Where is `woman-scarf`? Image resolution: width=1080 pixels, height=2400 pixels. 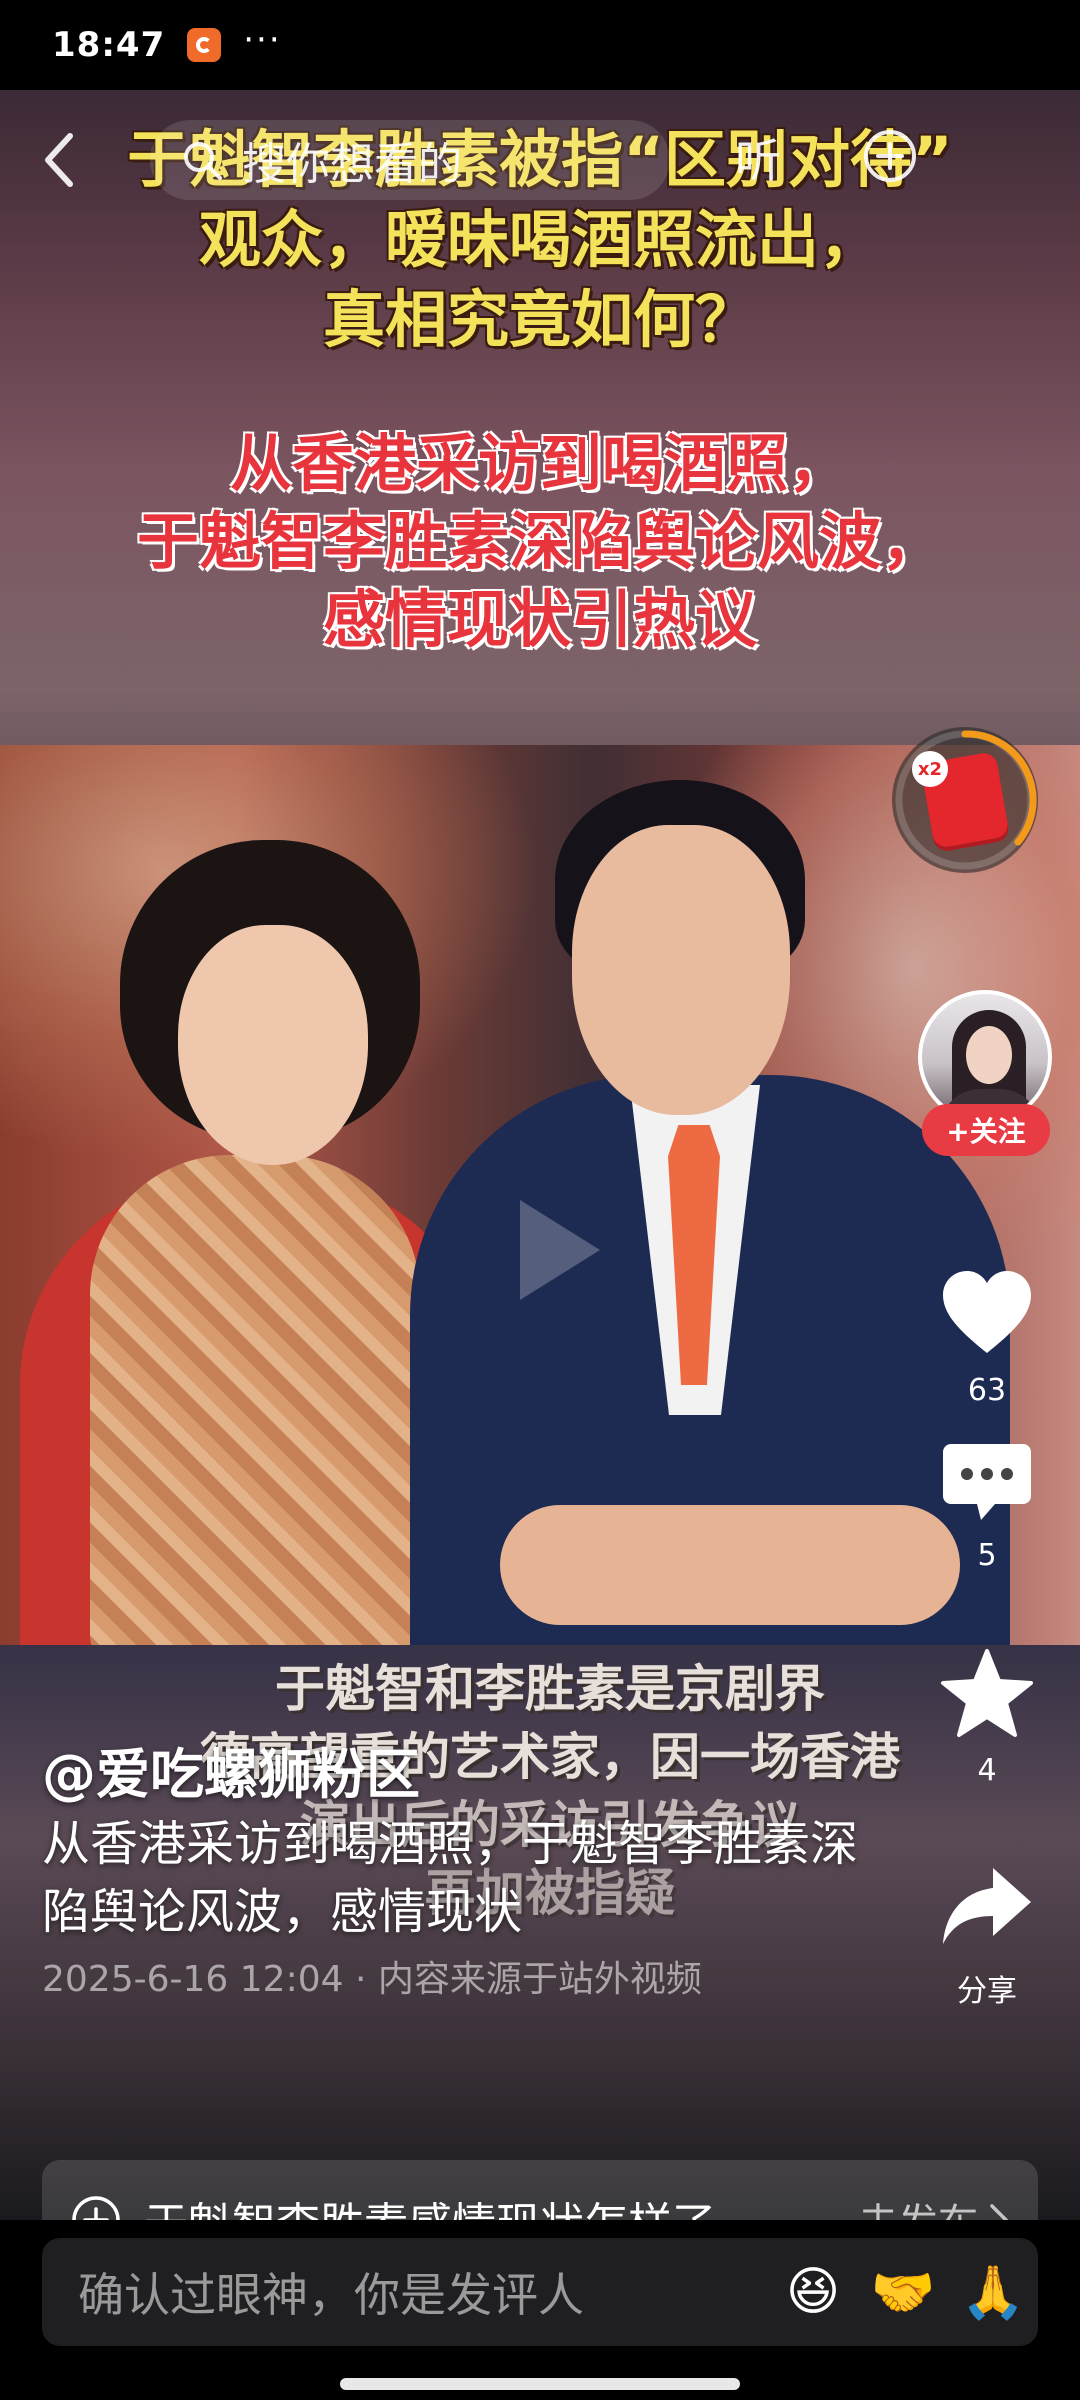 woman-scarf is located at coordinates (255, 1400).